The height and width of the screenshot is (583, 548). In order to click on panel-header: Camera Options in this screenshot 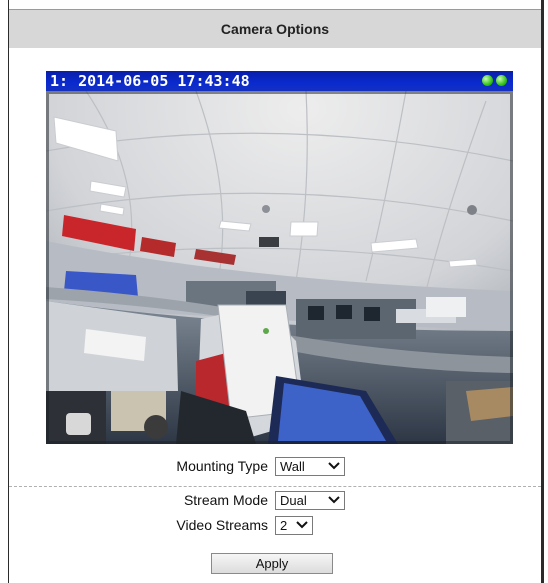, I will do `click(275, 28)`.